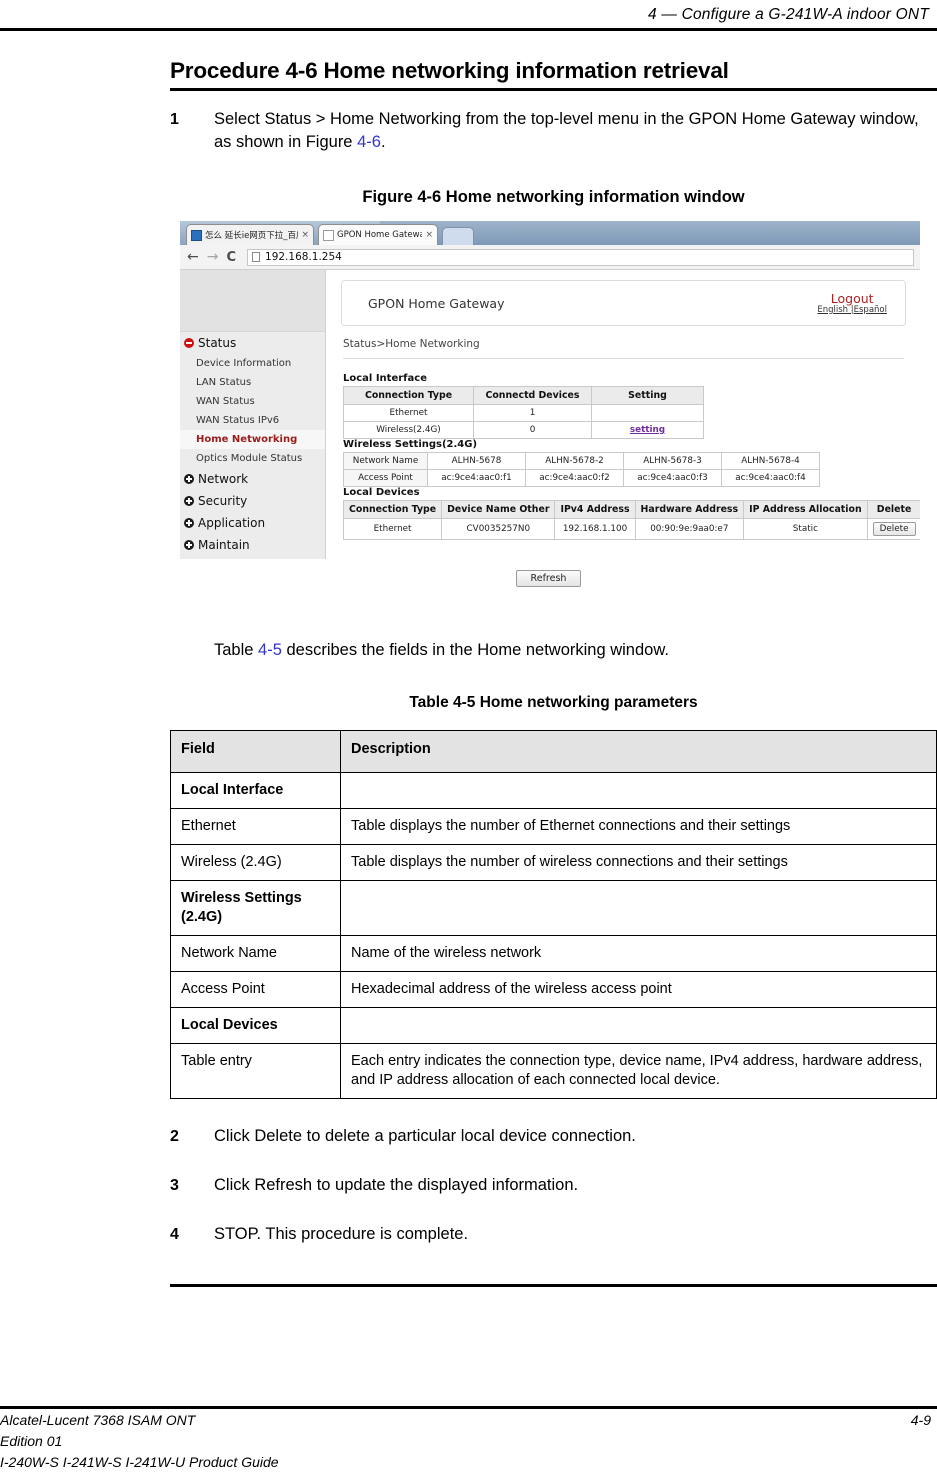  What do you see at coordinates (247, 439) in the screenshot?
I see `sidebar-item-label: Home Networking` at bounding box center [247, 439].